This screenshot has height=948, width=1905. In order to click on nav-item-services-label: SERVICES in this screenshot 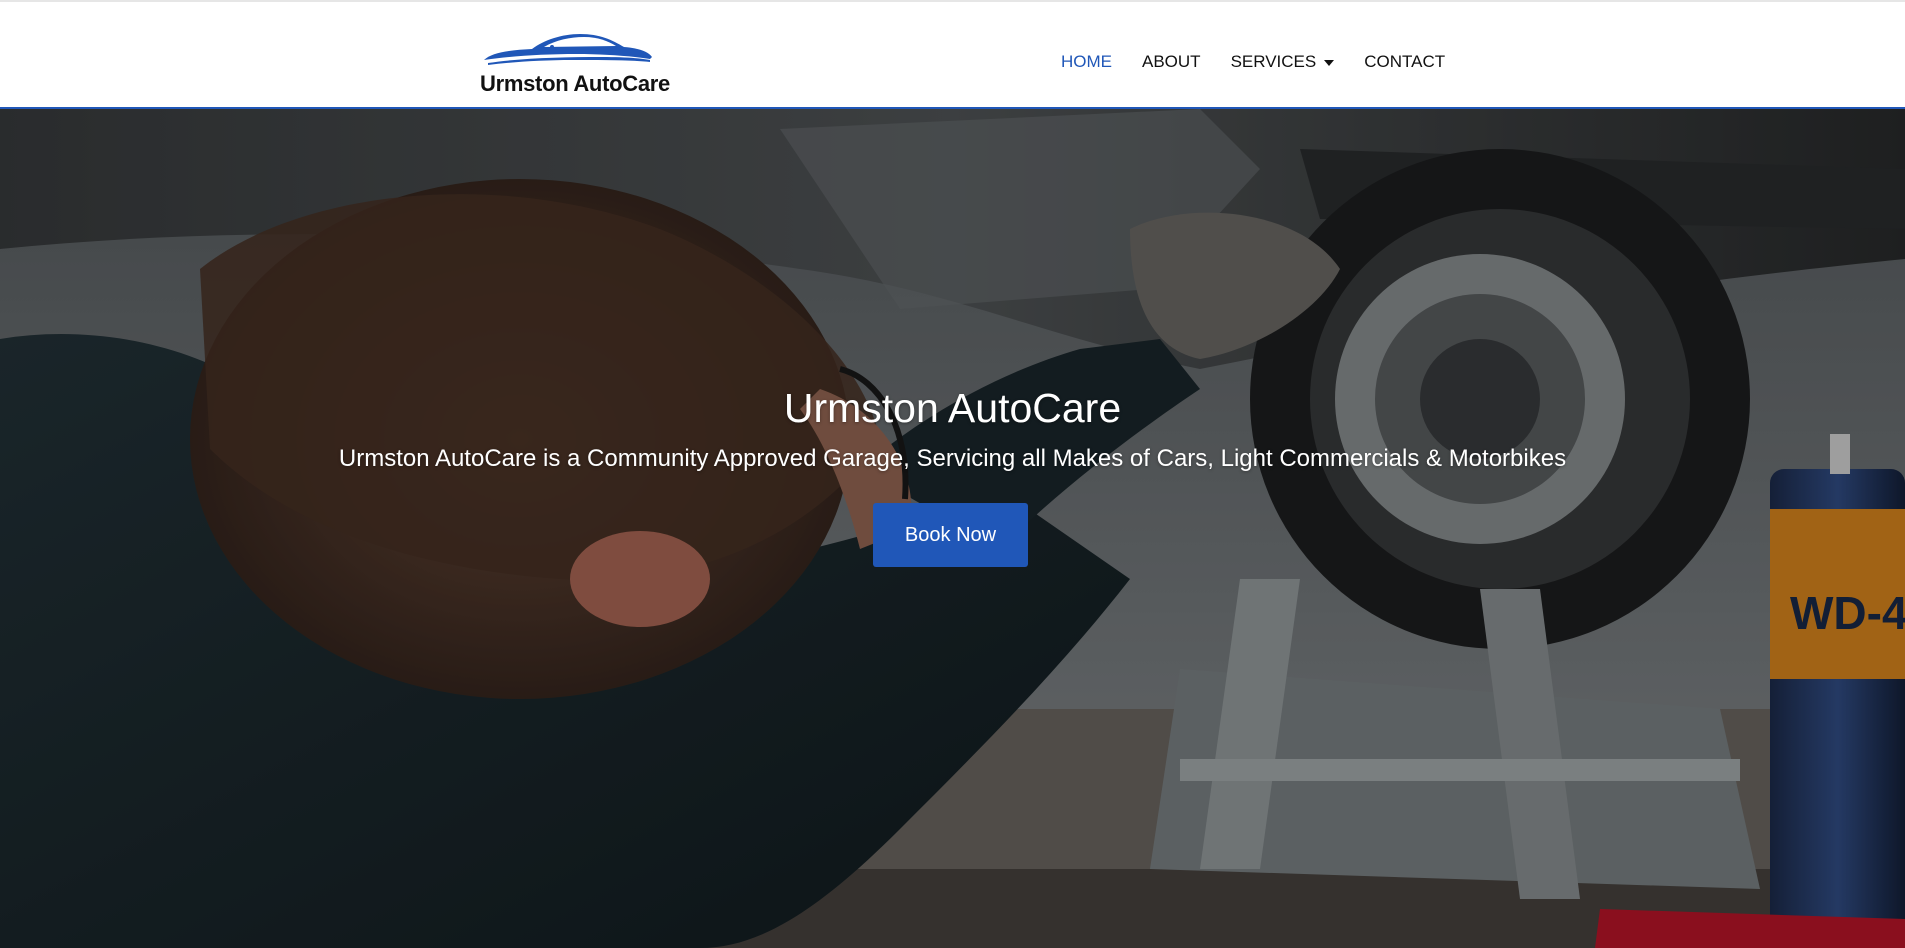, I will do `click(1273, 61)`.